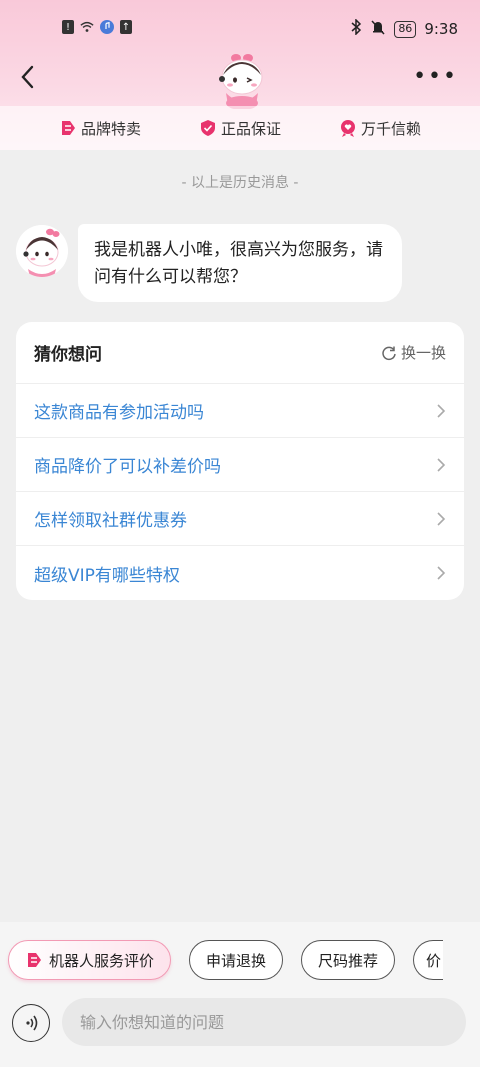 The image size is (480, 1067). I want to click on chip-label: 尺码推荐, so click(348, 960).